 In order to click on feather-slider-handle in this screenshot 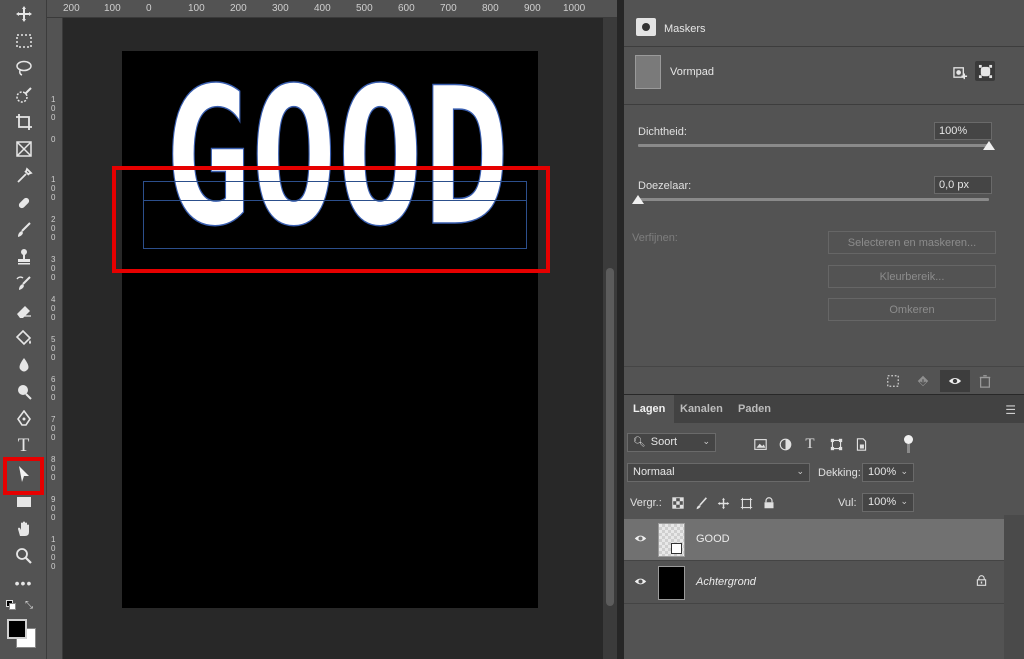, I will do `click(638, 199)`.